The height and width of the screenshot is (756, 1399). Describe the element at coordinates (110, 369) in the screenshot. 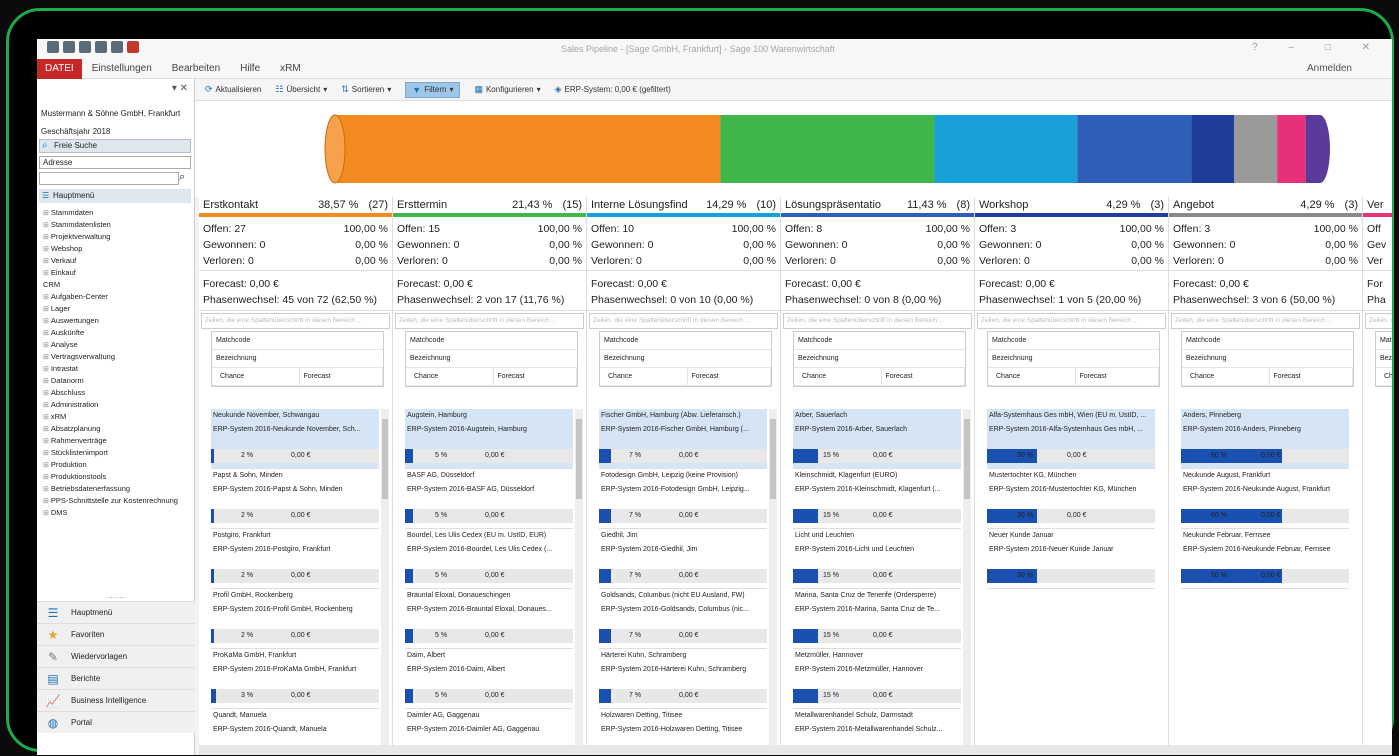

I see `nav-item: Intrastat` at that location.